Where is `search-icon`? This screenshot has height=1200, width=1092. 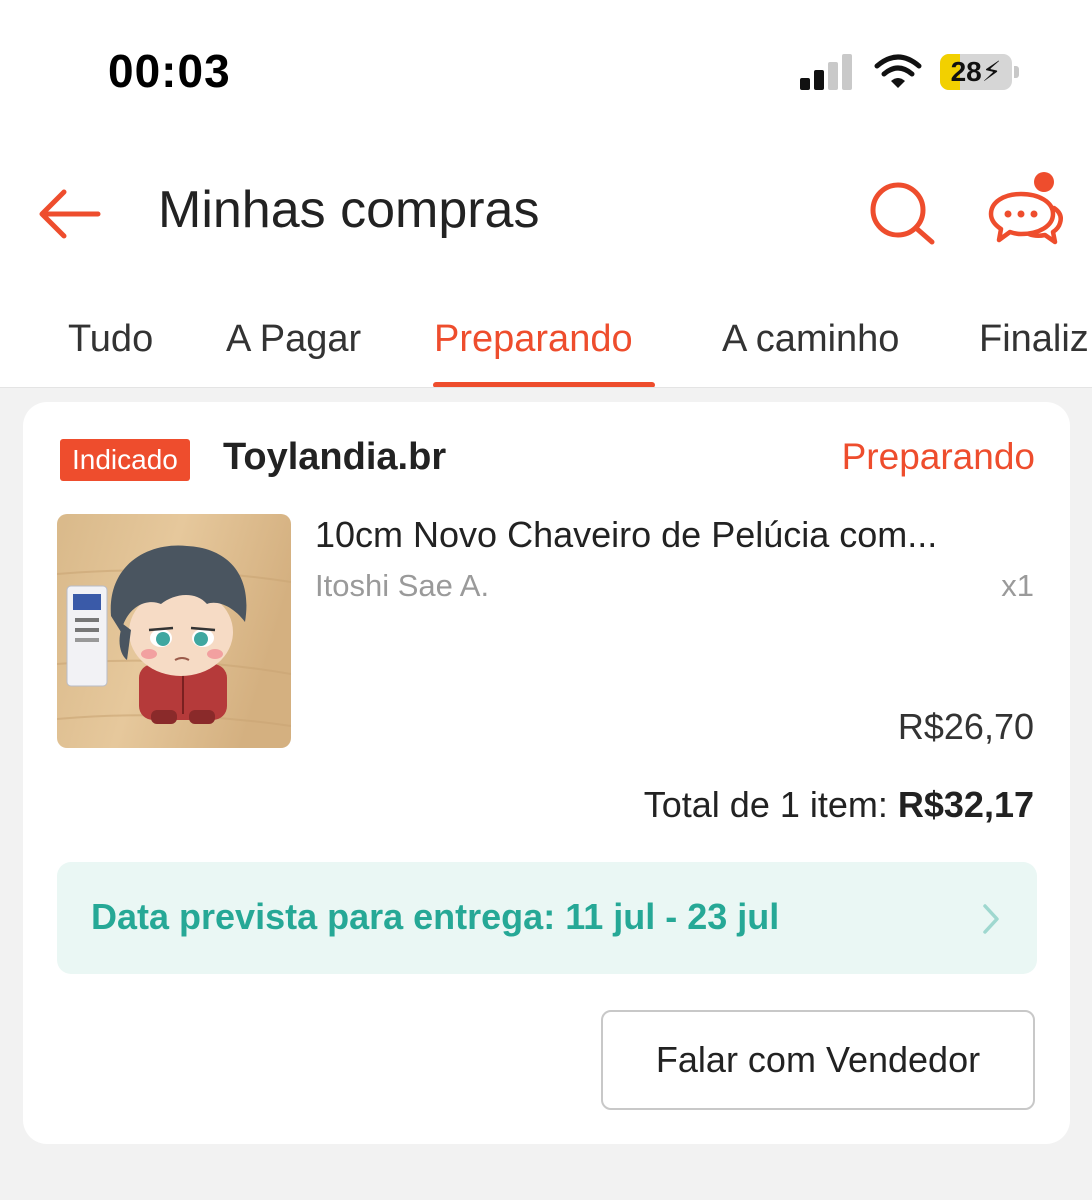 search-icon is located at coordinates (902, 213).